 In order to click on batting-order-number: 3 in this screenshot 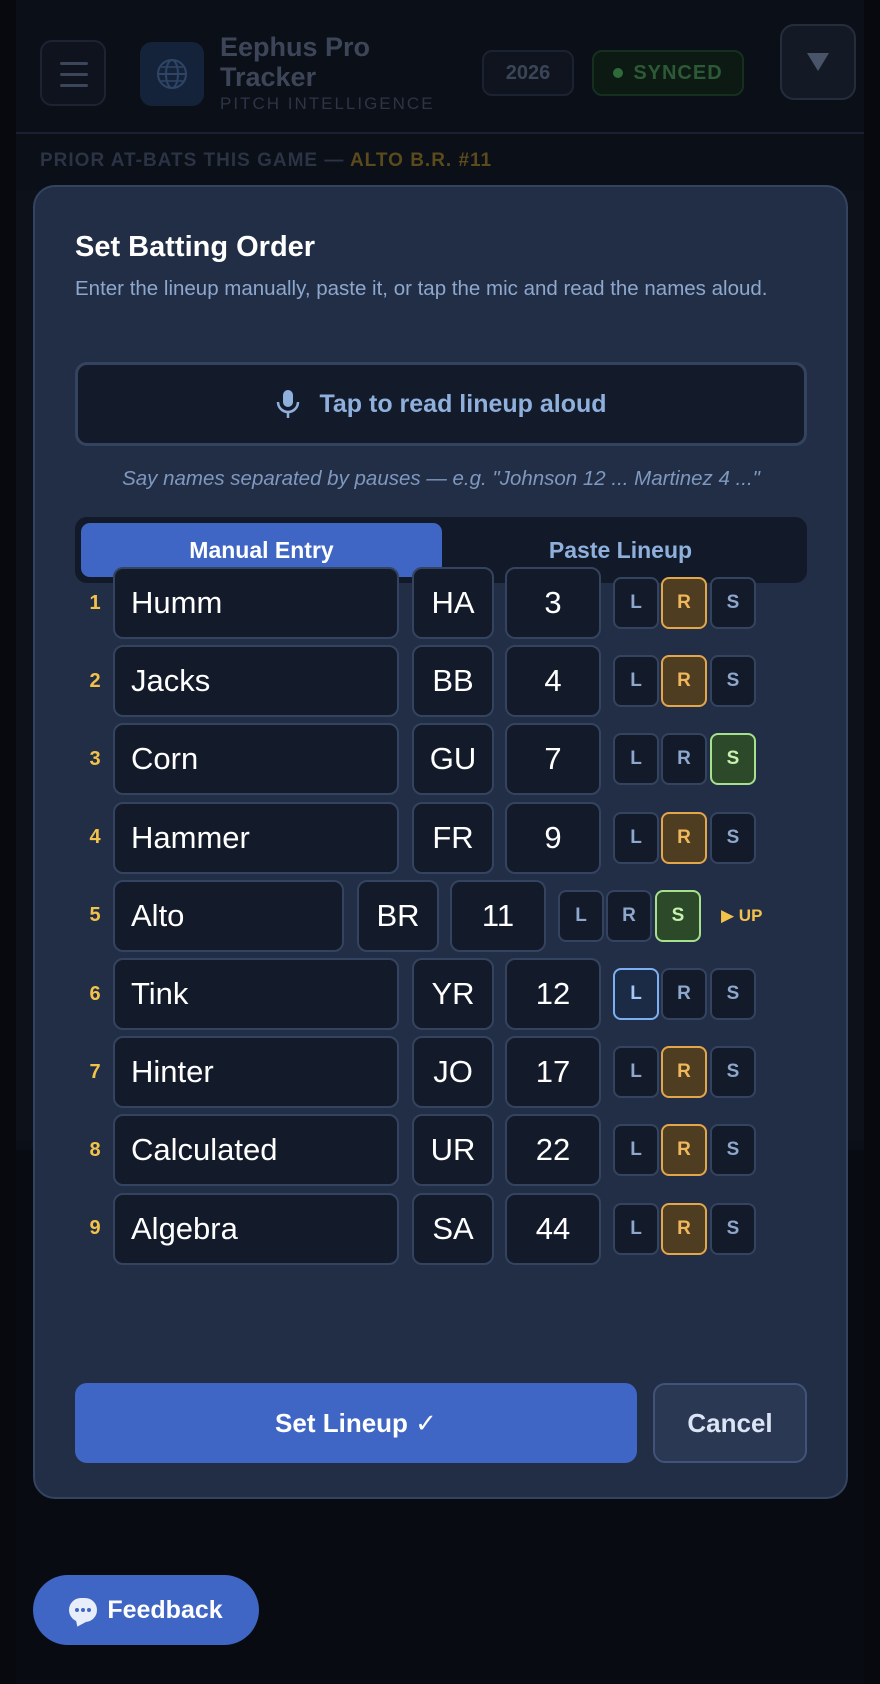, I will do `click(95, 758)`.